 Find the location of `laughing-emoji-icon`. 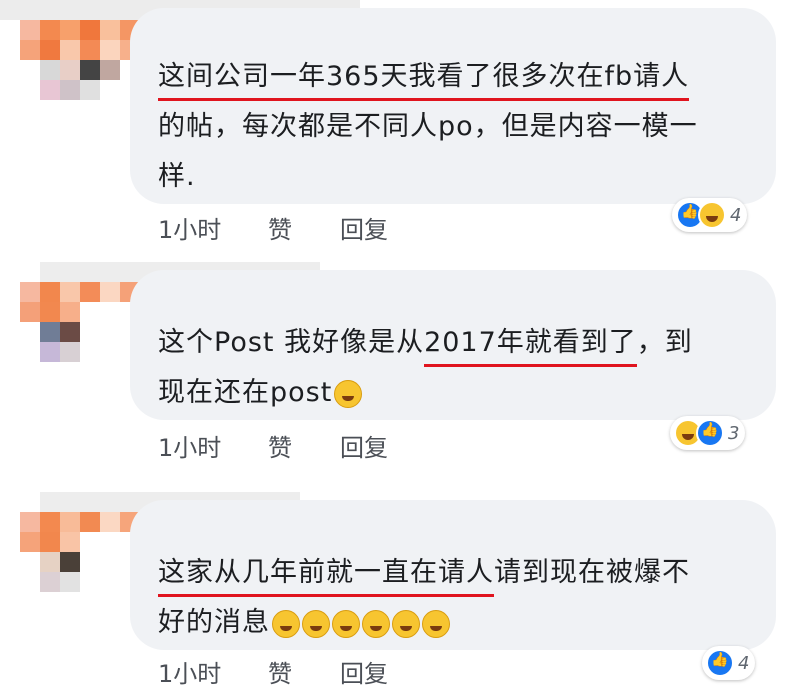

laughing-emoji-icon is located at coordinates (286, 623).